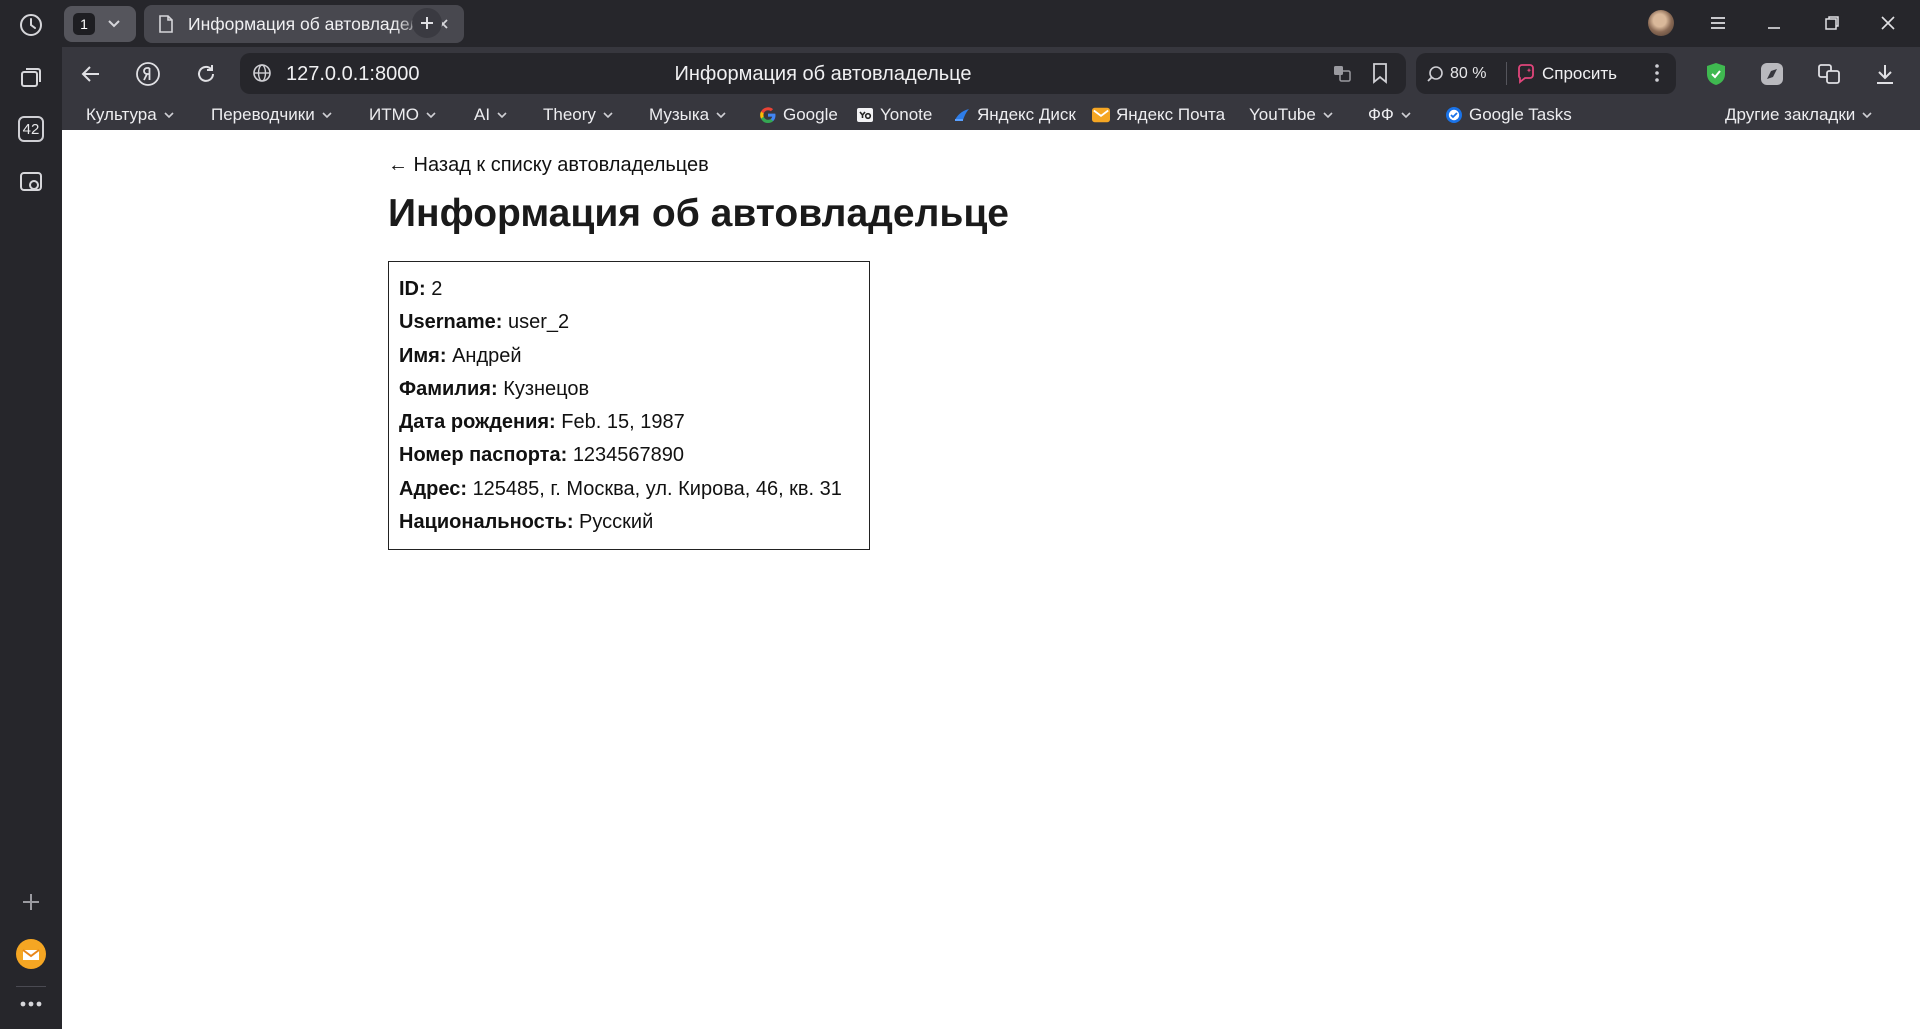  I want to click on yandex-icon, so click(148, 74).